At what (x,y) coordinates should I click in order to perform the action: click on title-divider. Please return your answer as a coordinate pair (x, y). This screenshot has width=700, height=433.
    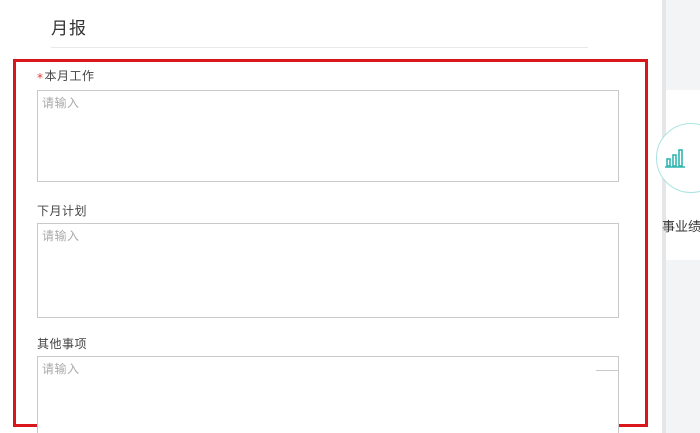
    Looking at the image, I should click on (319, 47).